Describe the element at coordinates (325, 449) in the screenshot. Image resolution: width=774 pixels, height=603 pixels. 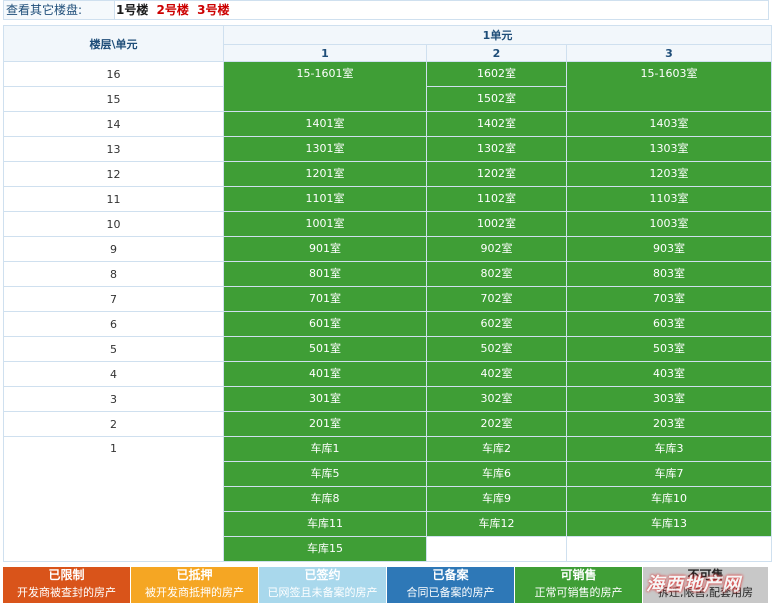
I see `garage-cell: 车库1` at that location.